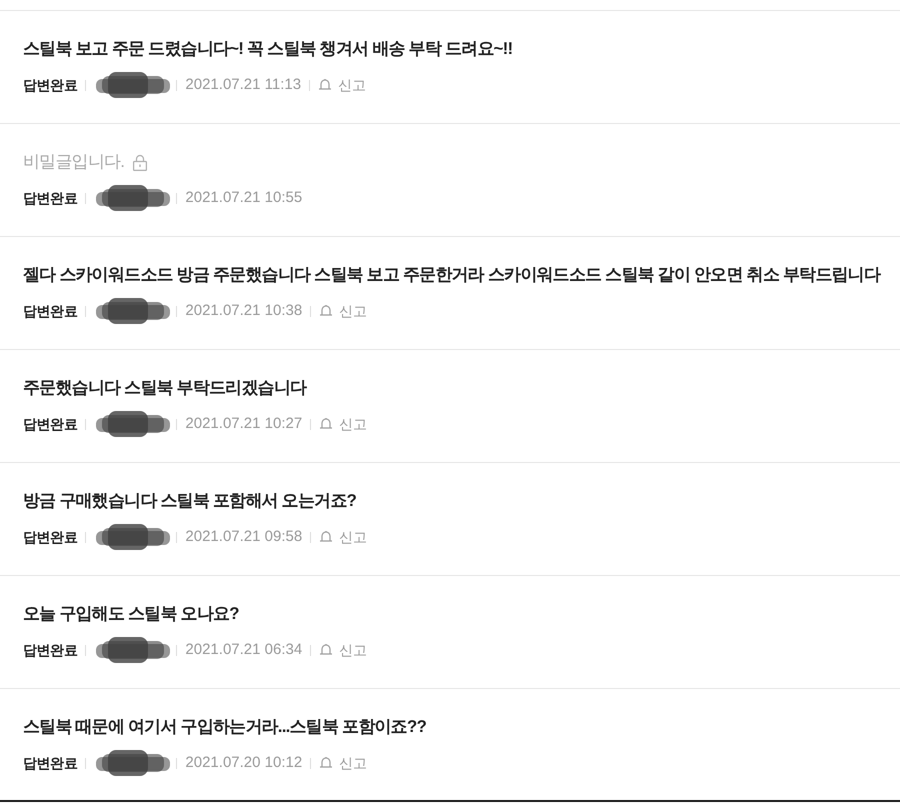 Image resolution: width=900 pixels, height=804 pixels. What do you see at coordinates (243, 424) in the screenshot?
I see `post-date: 2021.07.21 10:27` at bounding box center [243, 424].